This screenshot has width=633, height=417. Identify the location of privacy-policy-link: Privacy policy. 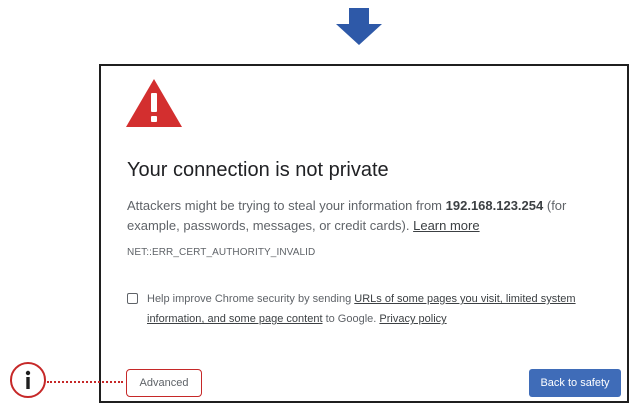
(412, 319).